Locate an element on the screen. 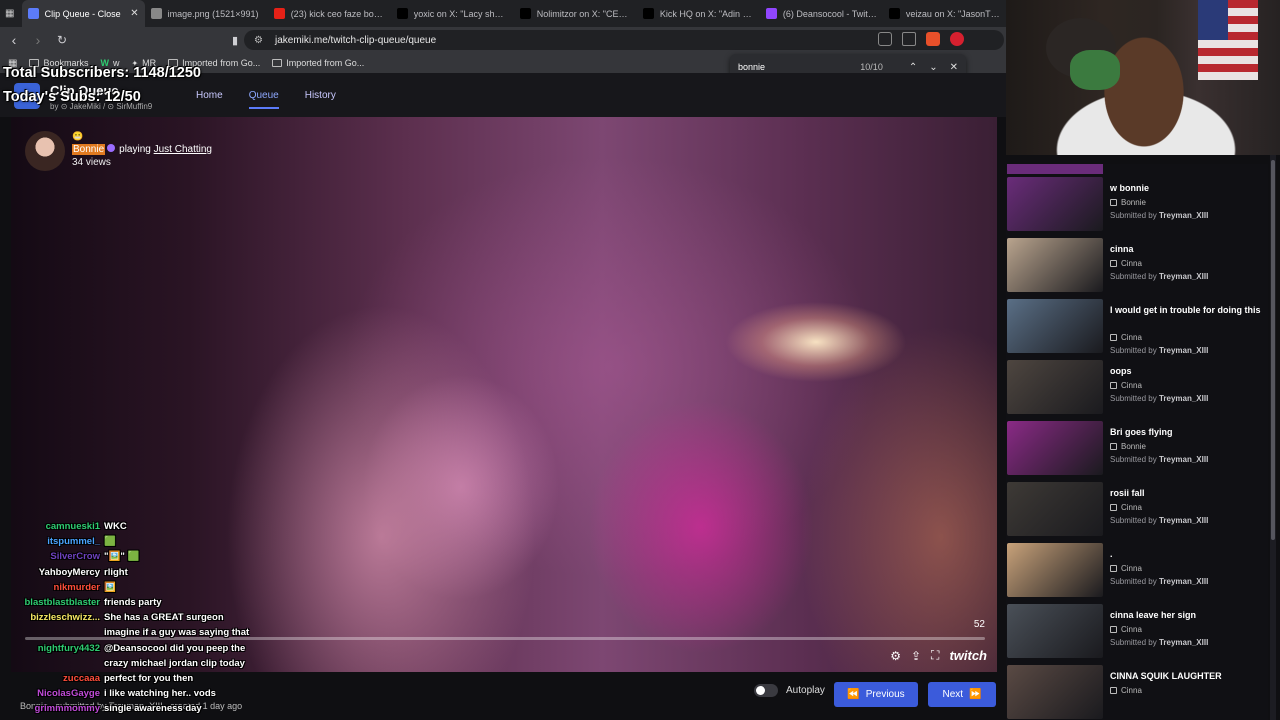 This screenshot has width=1280, height=720. emoji-icon: 😬 is located at coordinates (78, 136).